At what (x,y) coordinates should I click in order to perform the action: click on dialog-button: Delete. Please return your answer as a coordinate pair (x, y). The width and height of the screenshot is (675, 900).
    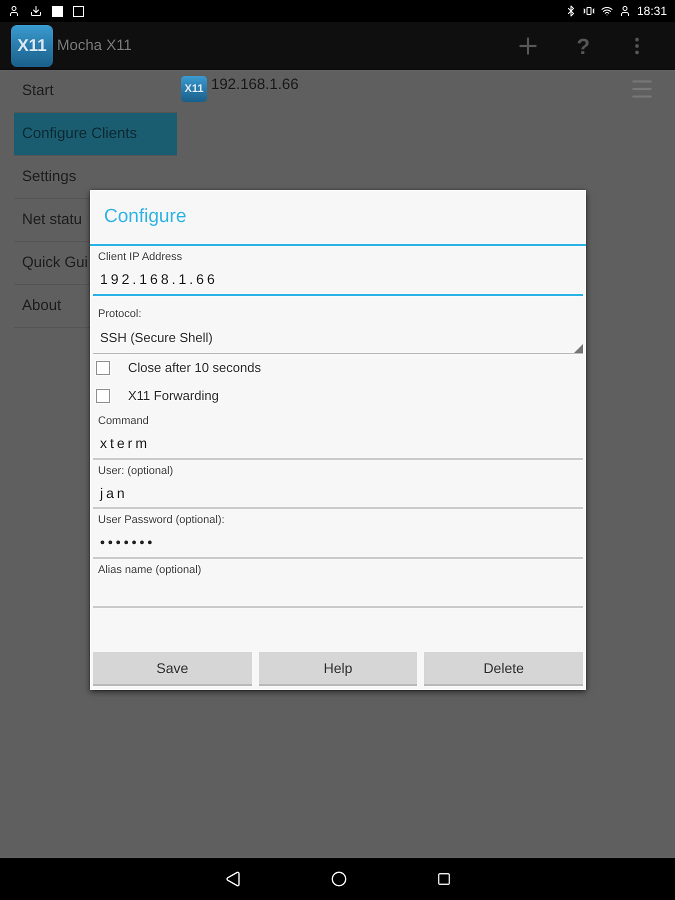
    Looking at the image, I should click on (504, 669).